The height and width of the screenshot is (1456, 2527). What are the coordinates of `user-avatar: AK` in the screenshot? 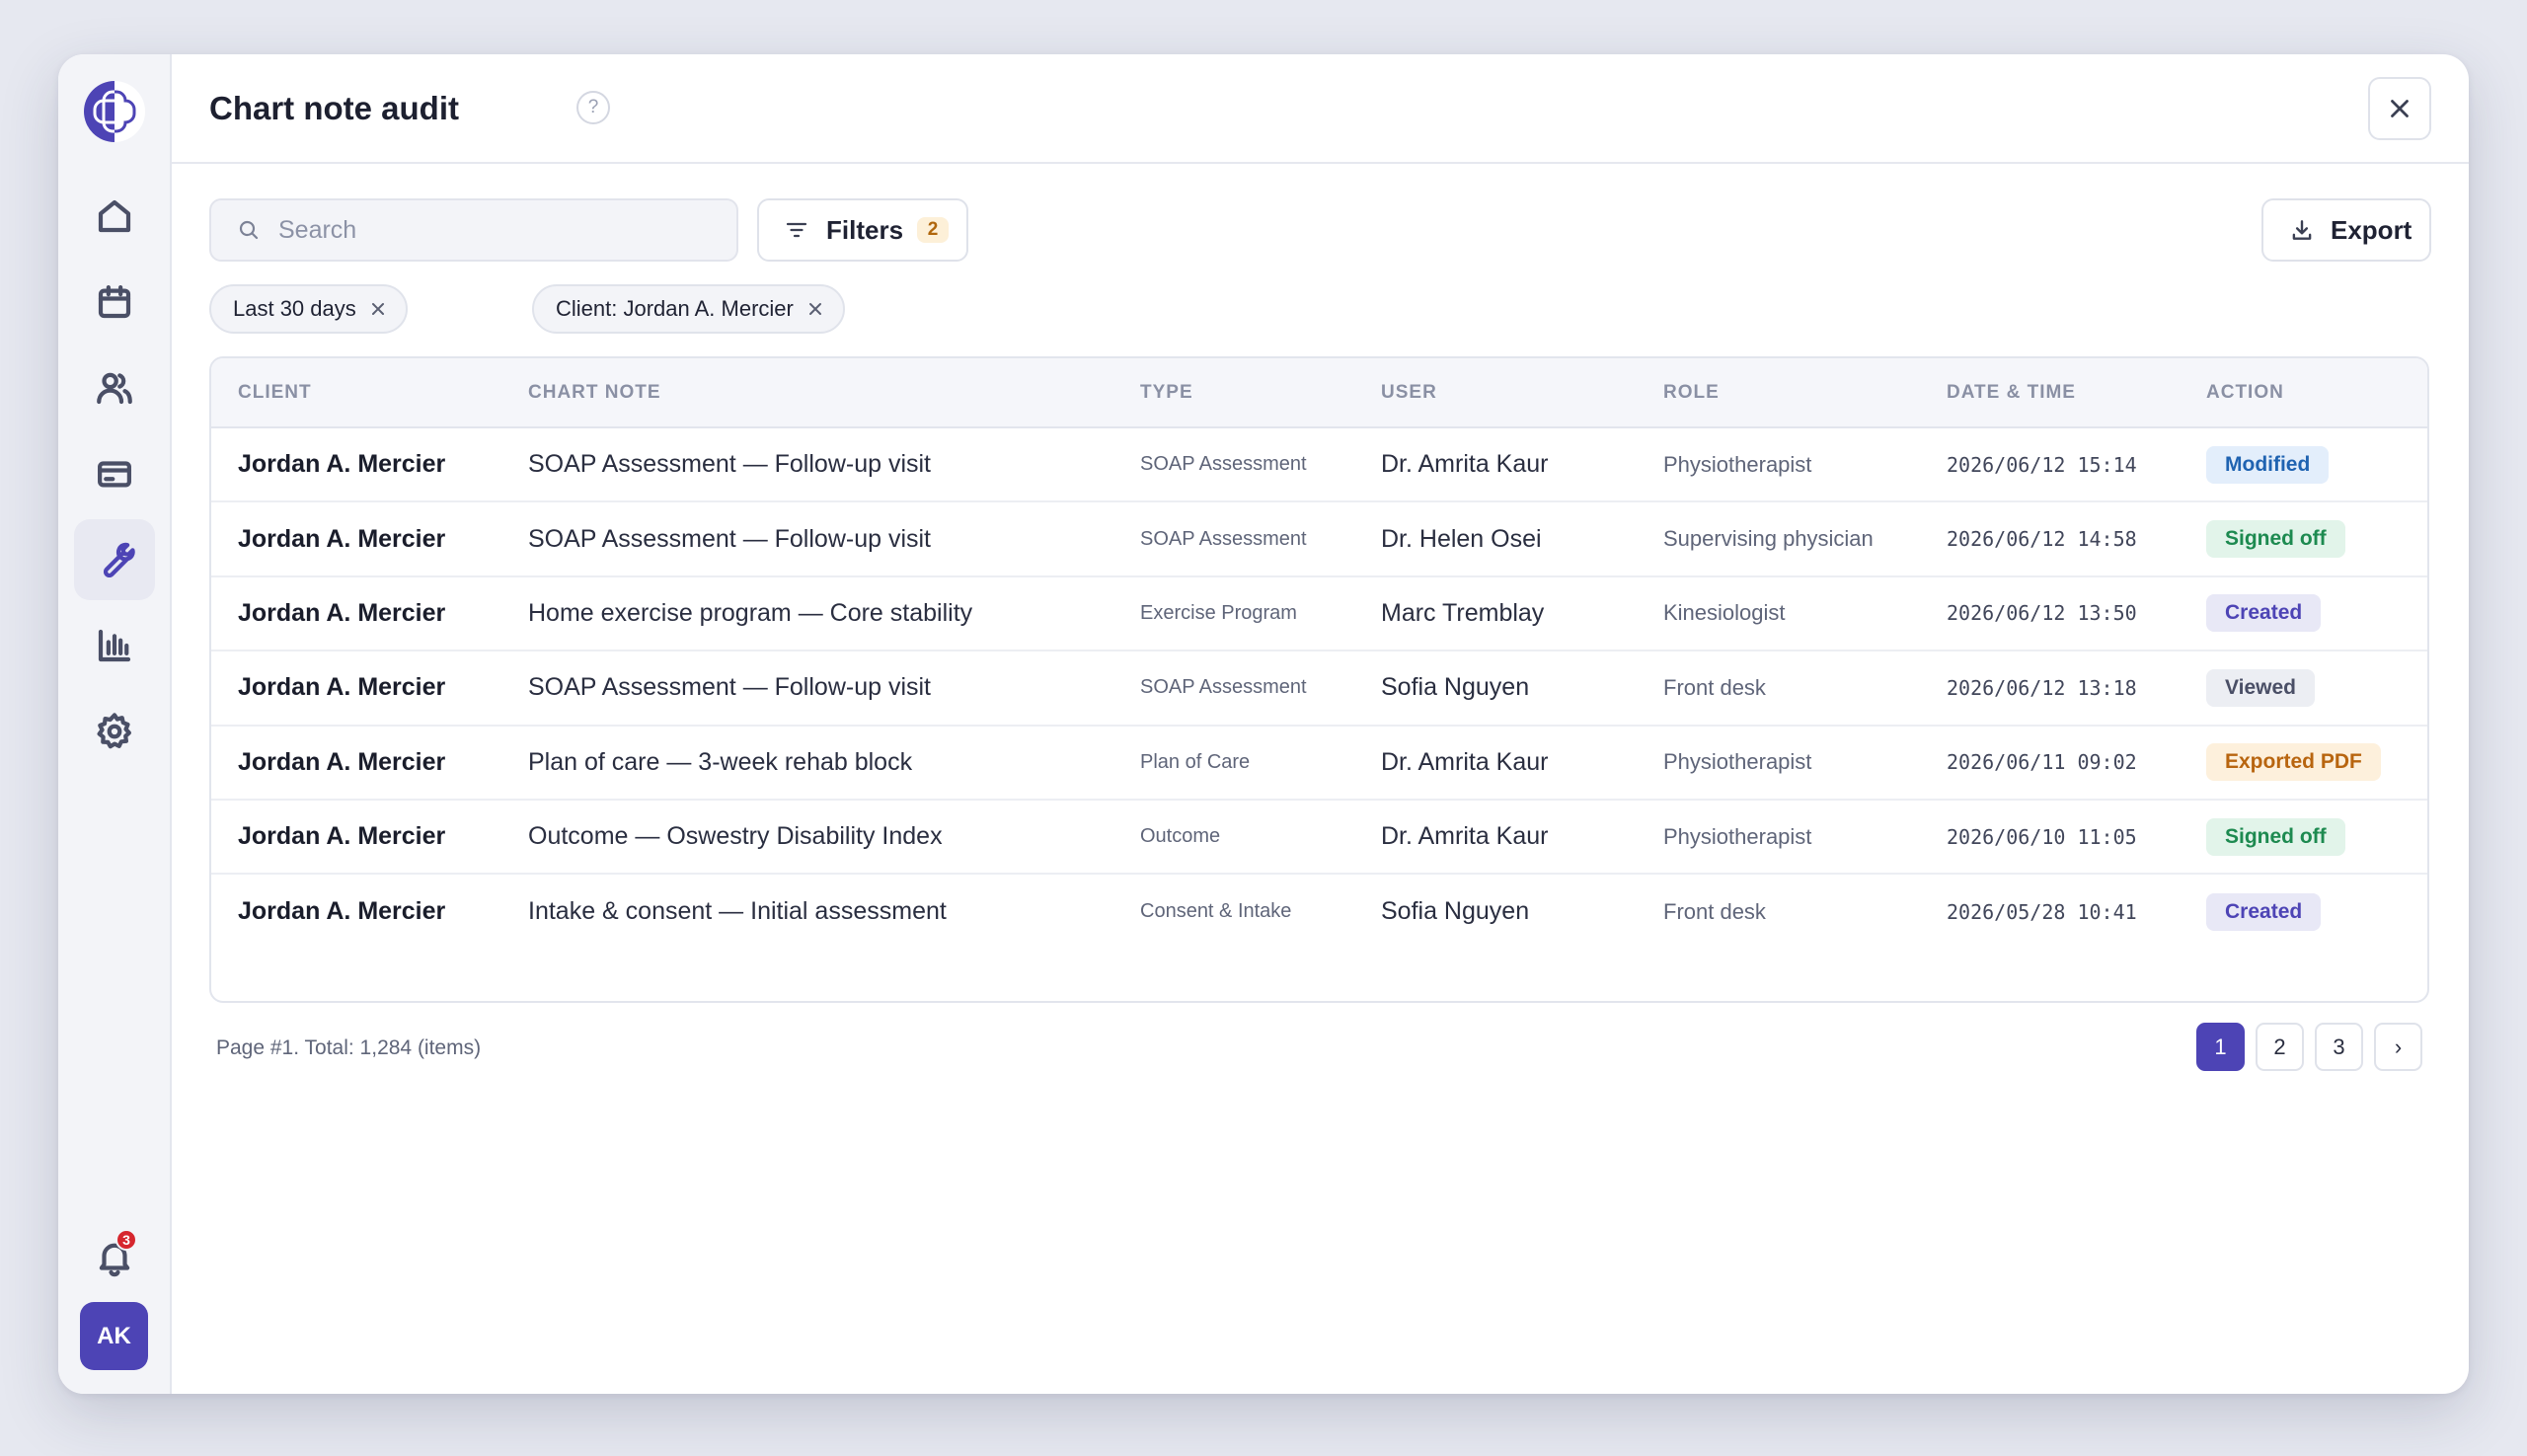 It's located at (114, 1336).